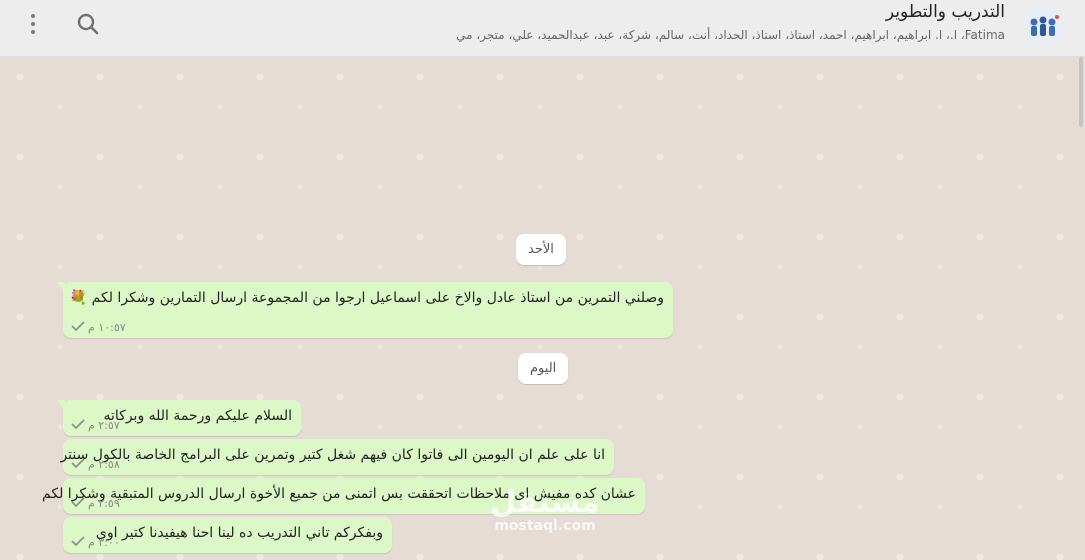 The image size is (1085, 560). I want to click on message-time: ٢:٥٨ م, so click(104, 464).